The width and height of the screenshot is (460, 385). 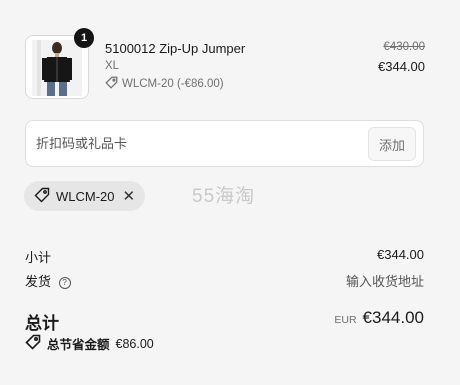 What do you see at coordinates (384, 281) in the screenshot?
I see `shipping-value: 输入收货地址` at bounding box center [384, 281].